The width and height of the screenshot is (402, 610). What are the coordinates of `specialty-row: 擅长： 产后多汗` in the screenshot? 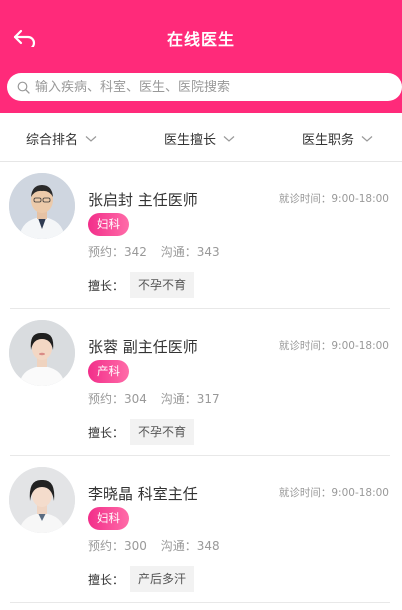 It's located at (141, 579).